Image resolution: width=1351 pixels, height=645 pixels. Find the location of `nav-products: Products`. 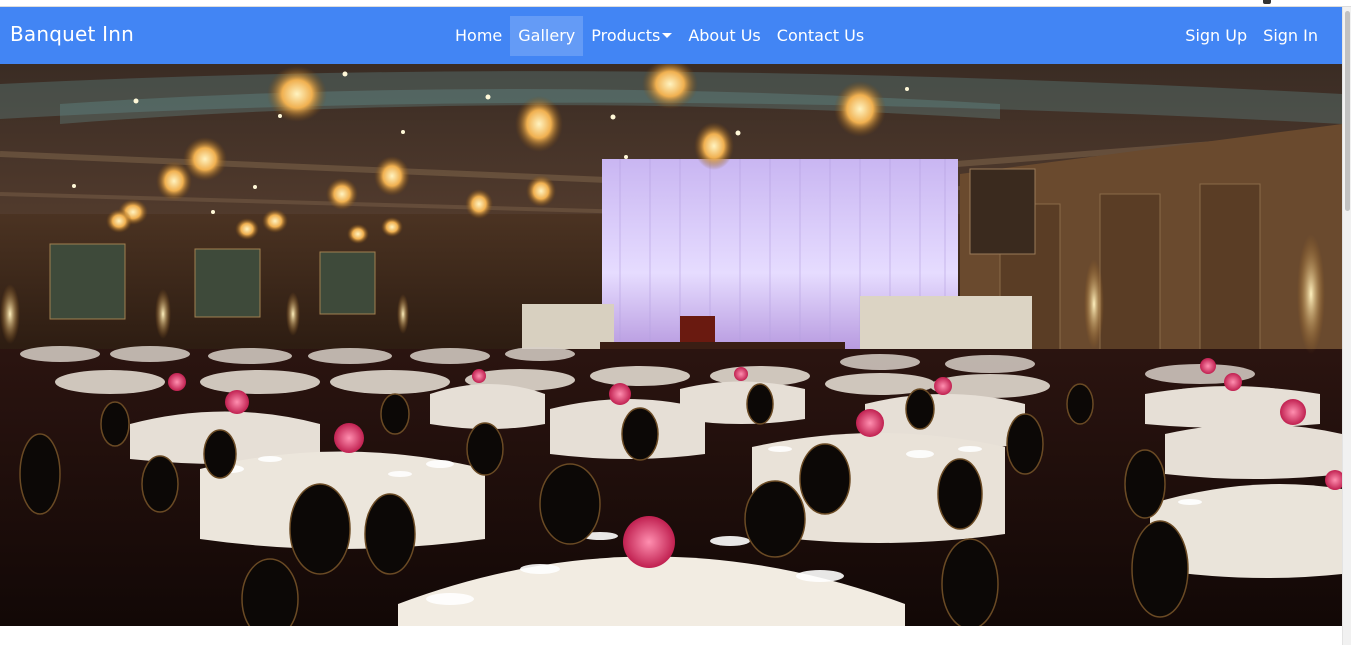

nav-products: Products is located at coordinates (631, 36).